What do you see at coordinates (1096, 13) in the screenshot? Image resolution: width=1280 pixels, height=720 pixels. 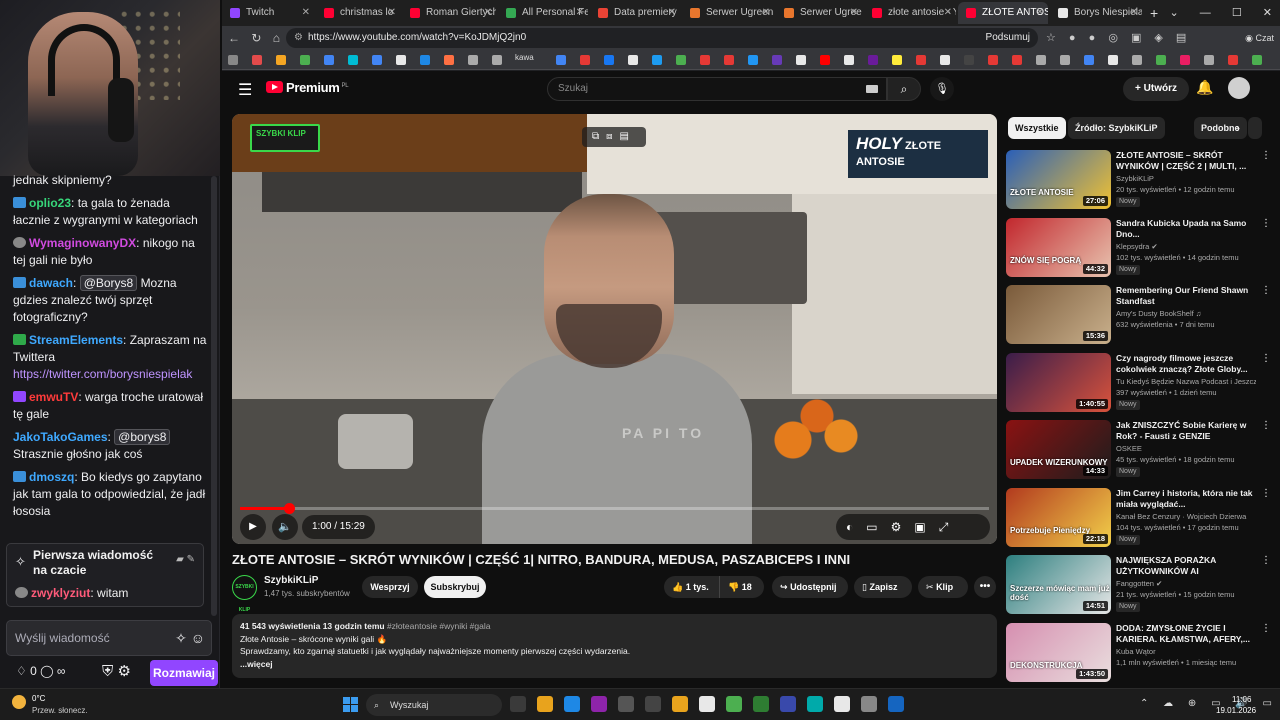 I see `browser-tab: Borys Niespielak ✕` at bounding box center [1096, 13].